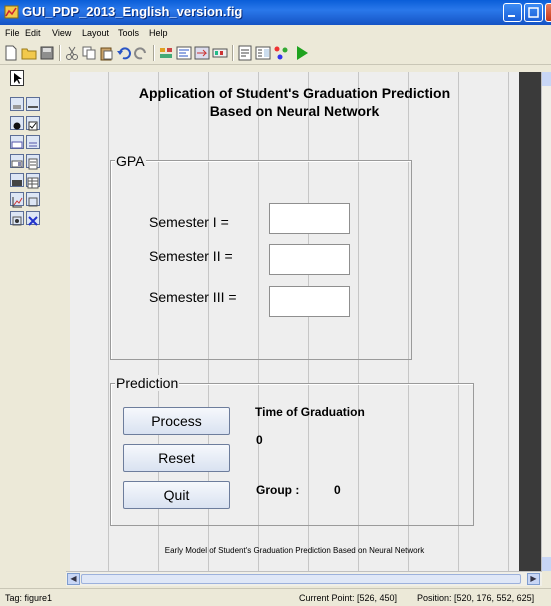 This screenshot has width=551, height=606. Describe the element at coordinates (106, 53) in the screenshot. I see `paste-icon` at that location.